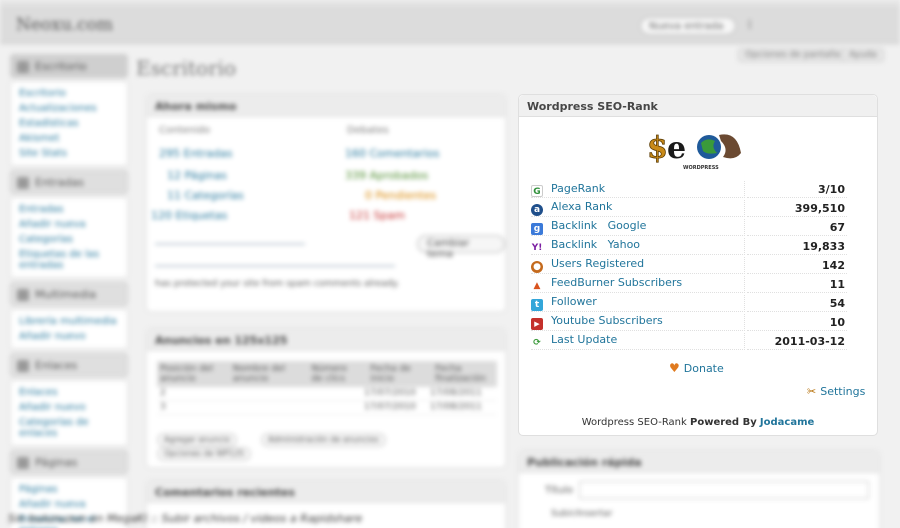 The width and height of the screenshot is (900, 528). Describe the element at coordinates (797, 227) in the screenshot. I see `row-value: 67` at that location.